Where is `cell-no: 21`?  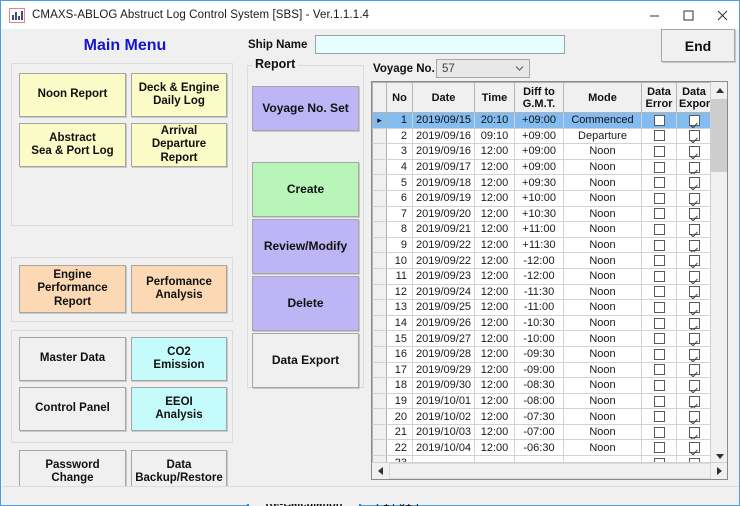 cell-no: 21 is located at coordinates (399, 432).